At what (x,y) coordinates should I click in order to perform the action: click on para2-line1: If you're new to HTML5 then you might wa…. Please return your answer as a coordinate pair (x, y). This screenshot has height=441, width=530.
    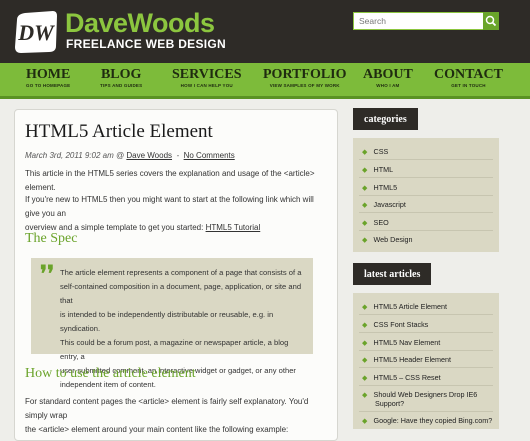
    Looking at the image, I should click on (169, 206).